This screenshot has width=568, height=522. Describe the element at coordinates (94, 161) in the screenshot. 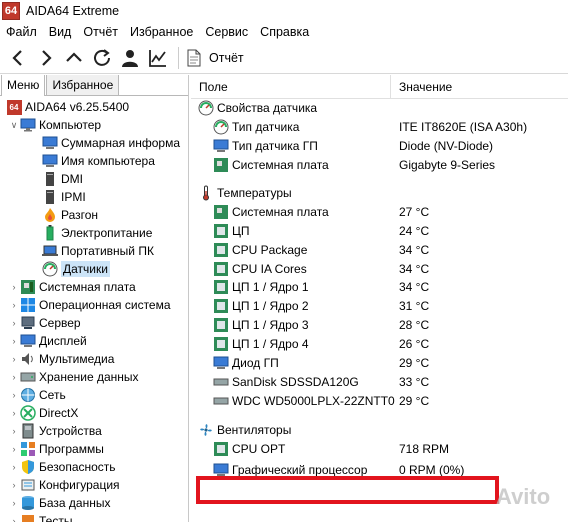

I see `tree-item-computer-name: Имя компьютера` at that location.